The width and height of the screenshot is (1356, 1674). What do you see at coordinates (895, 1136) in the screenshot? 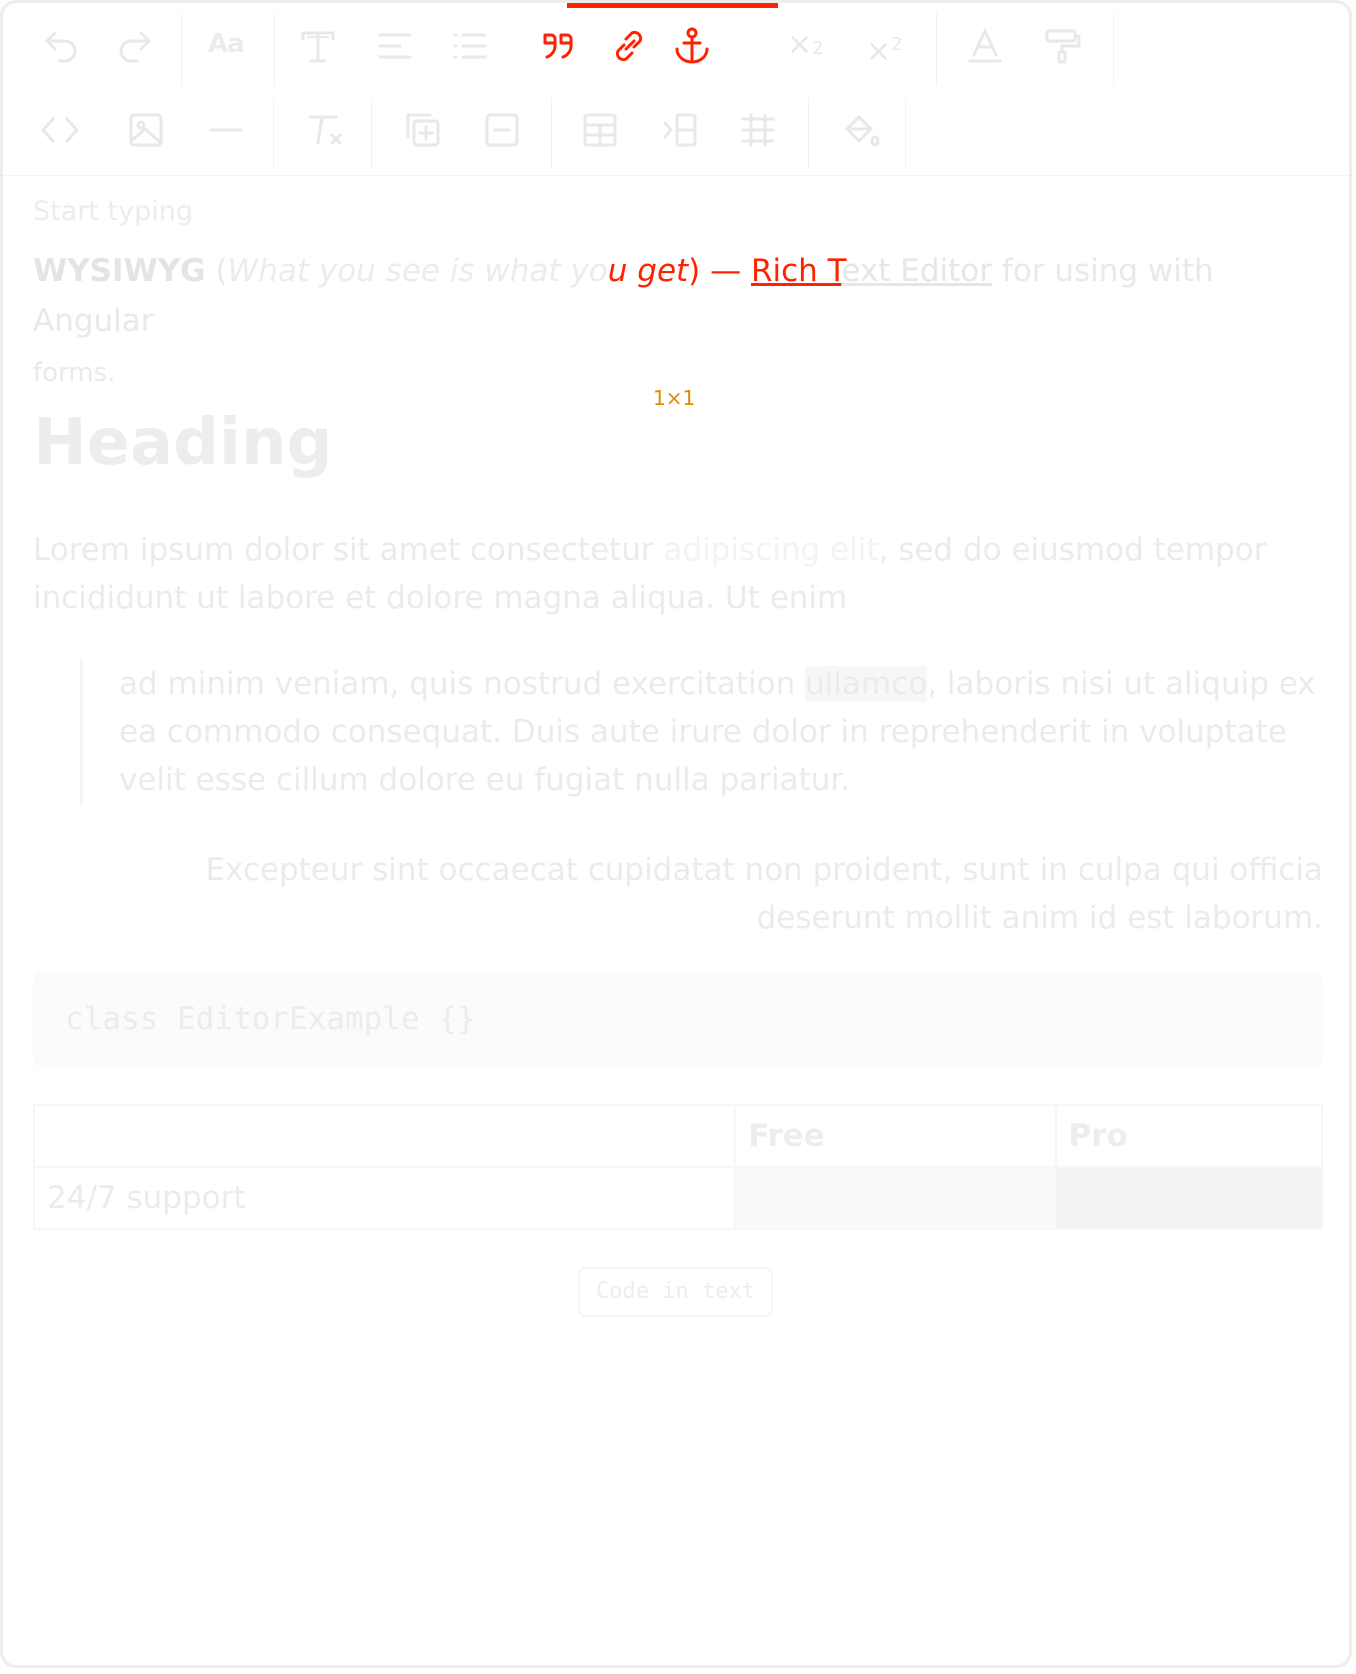
I see `table-header-cell: Free` at bounding box center [895, 1136].